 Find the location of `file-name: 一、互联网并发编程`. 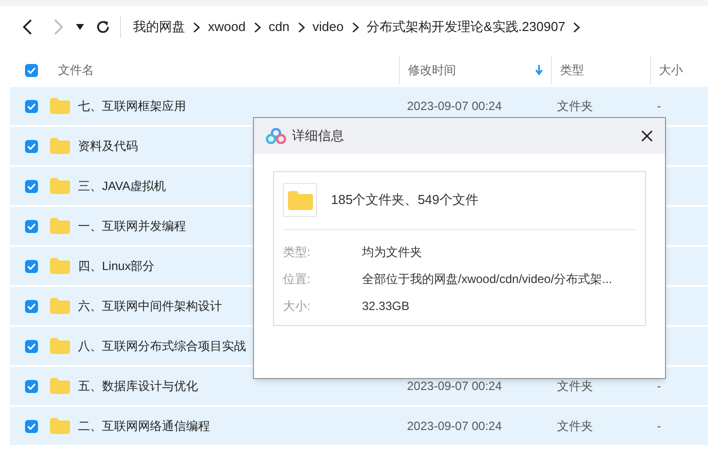

file-name: 一、互联网并发编程 is located at coordinates (132, 226).